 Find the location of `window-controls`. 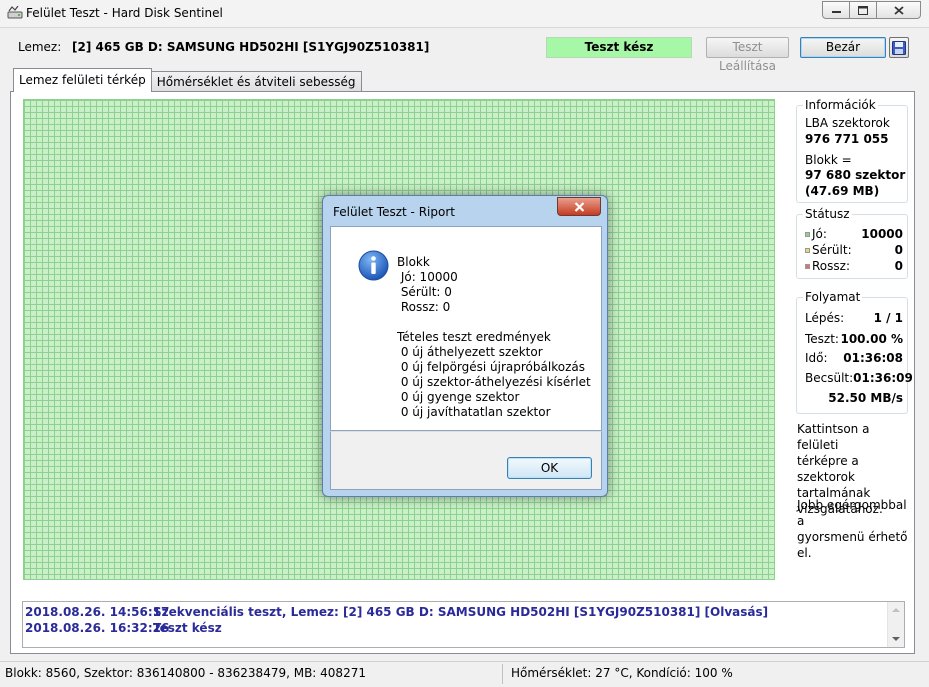

window-controls is located at coordinates (871, 10).